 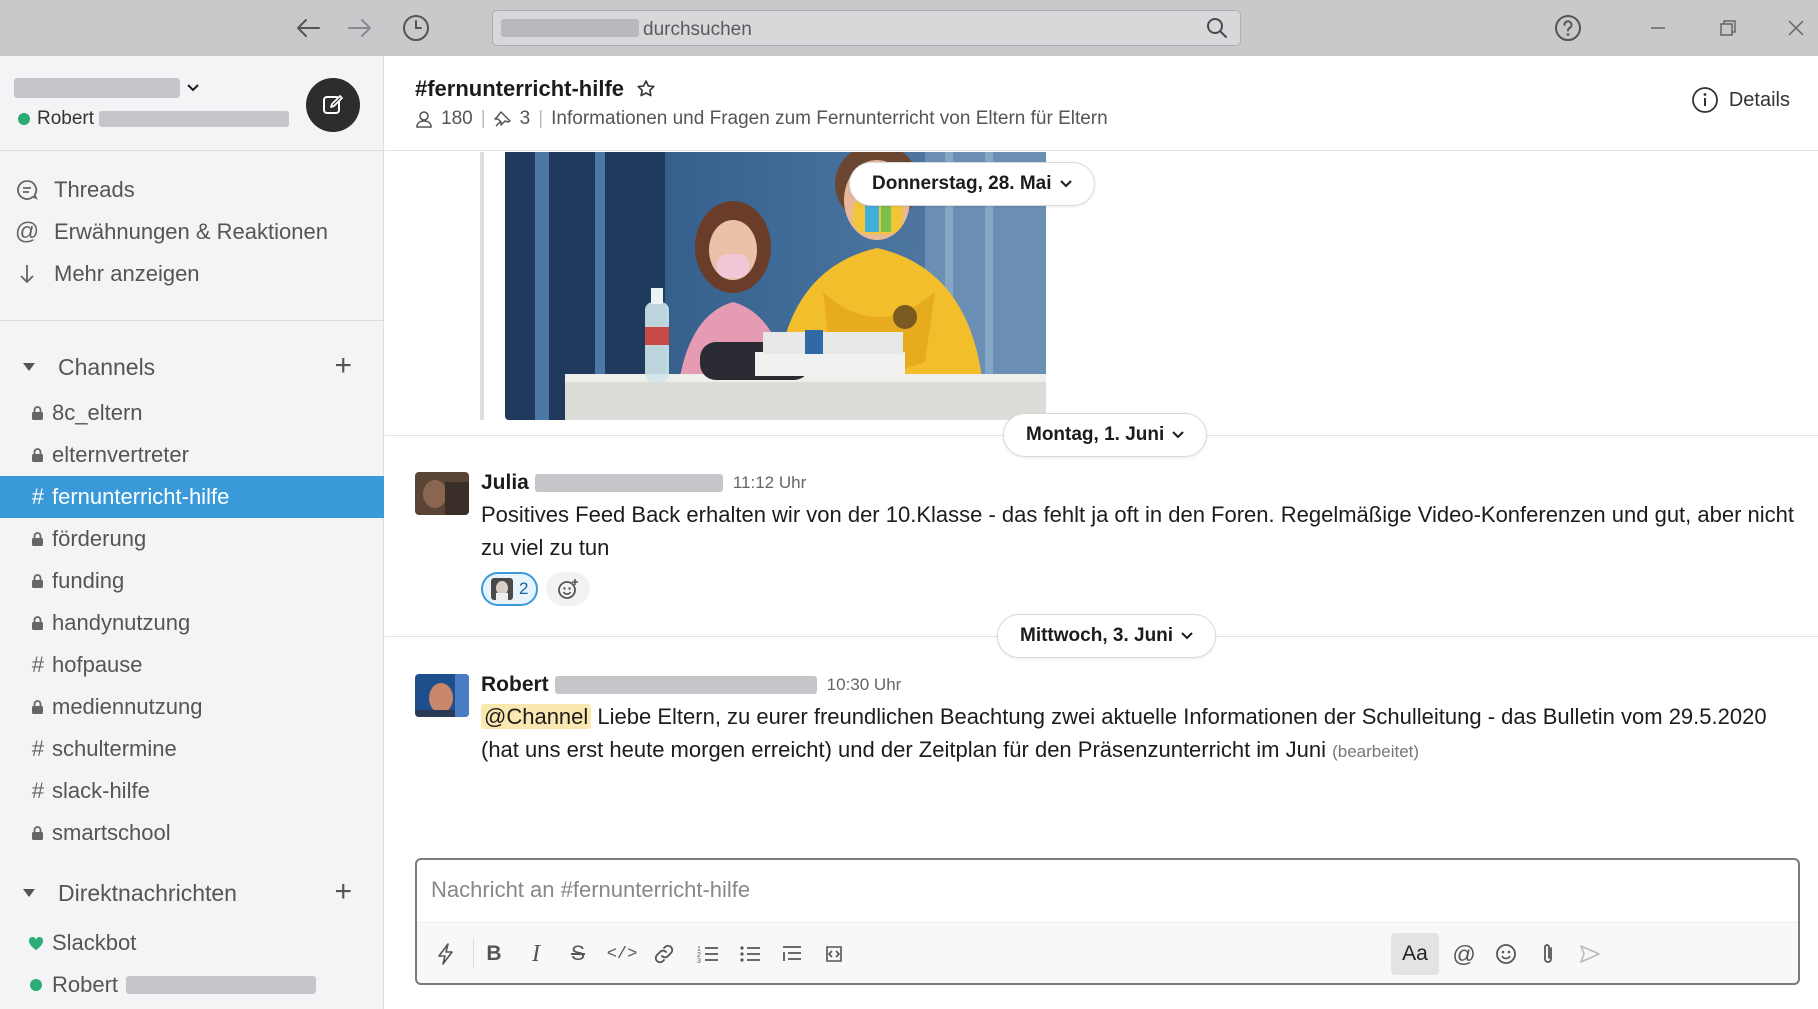 What do you see at coordinates (26, 943) in the screenshot?
I see `heart-icon` at bounding box center [26, 943].